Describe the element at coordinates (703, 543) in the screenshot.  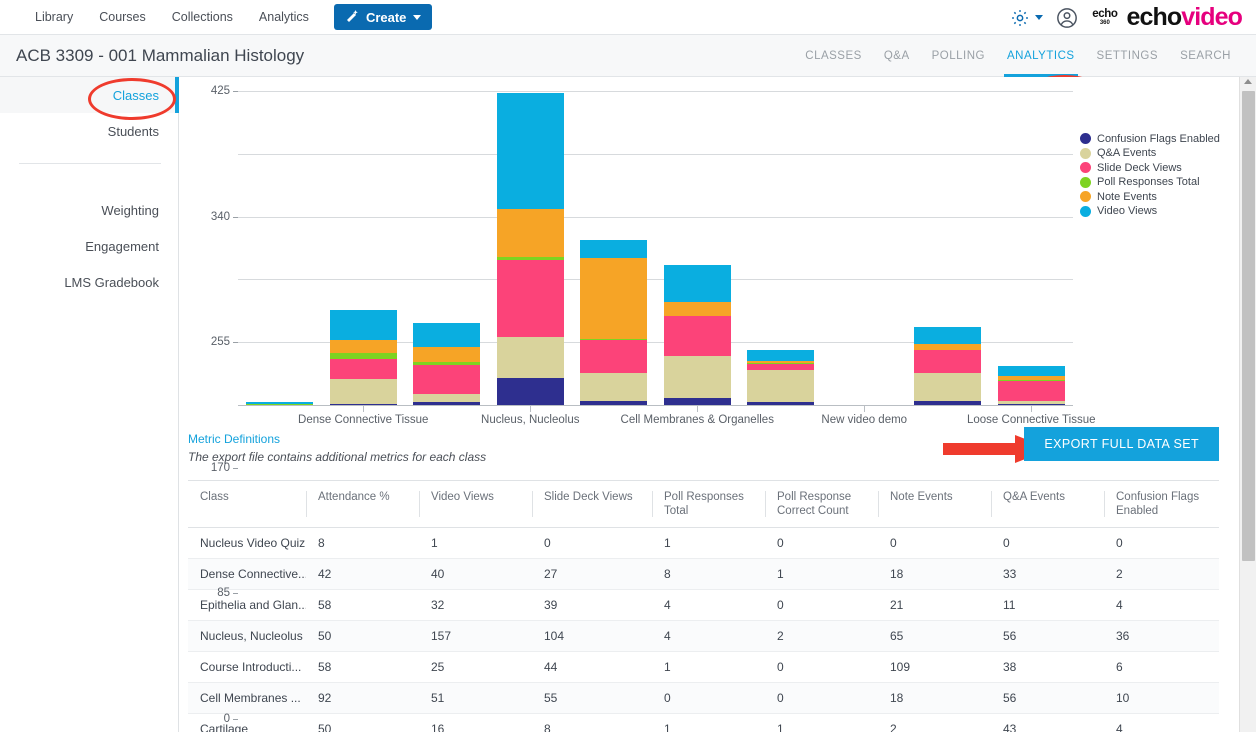
I see `table-row: Nucleus Video Quiz 8 1 0 1 0 0 0 0` at that location.